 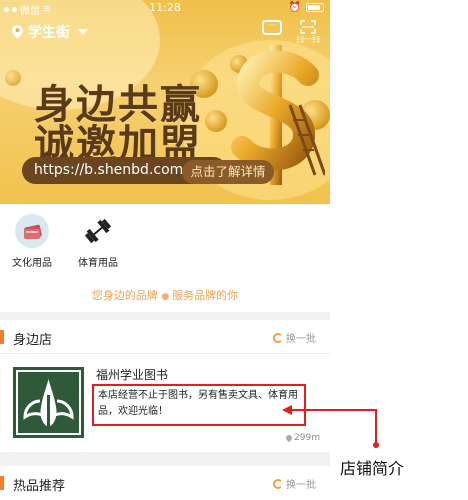 What do you see at coordinates (372, 468) in the screenshot?
I see `annotation-caption: 店铺简介` at bounding box center [372, 468].